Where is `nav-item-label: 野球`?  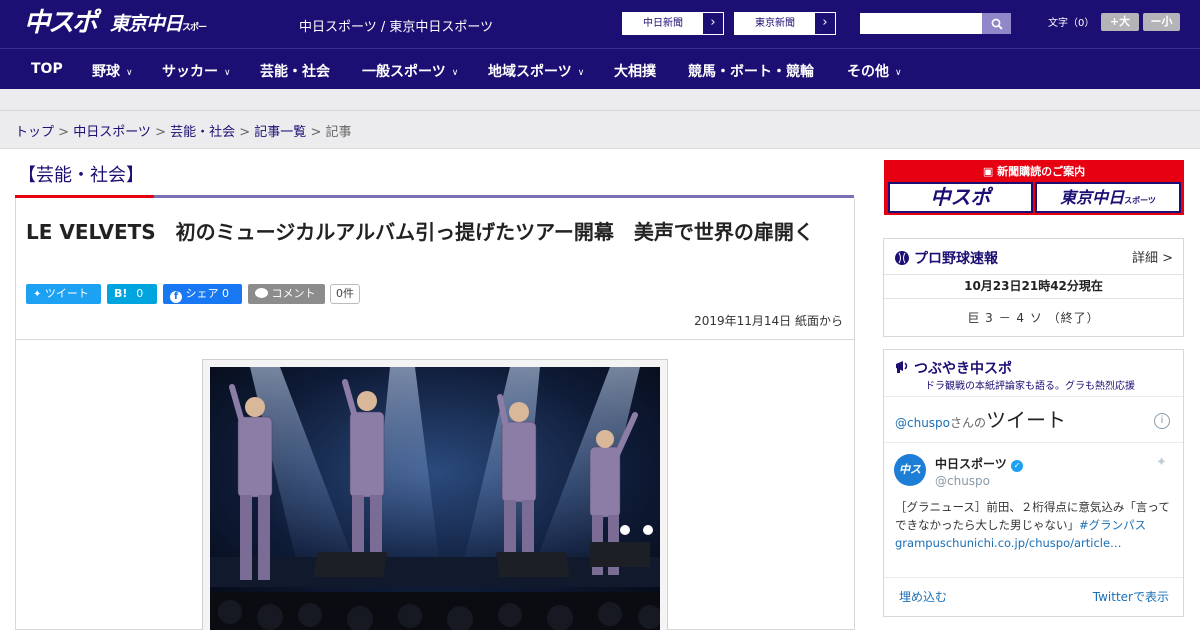
nav-item-label: 野球 is located at coordinates (106, 72).